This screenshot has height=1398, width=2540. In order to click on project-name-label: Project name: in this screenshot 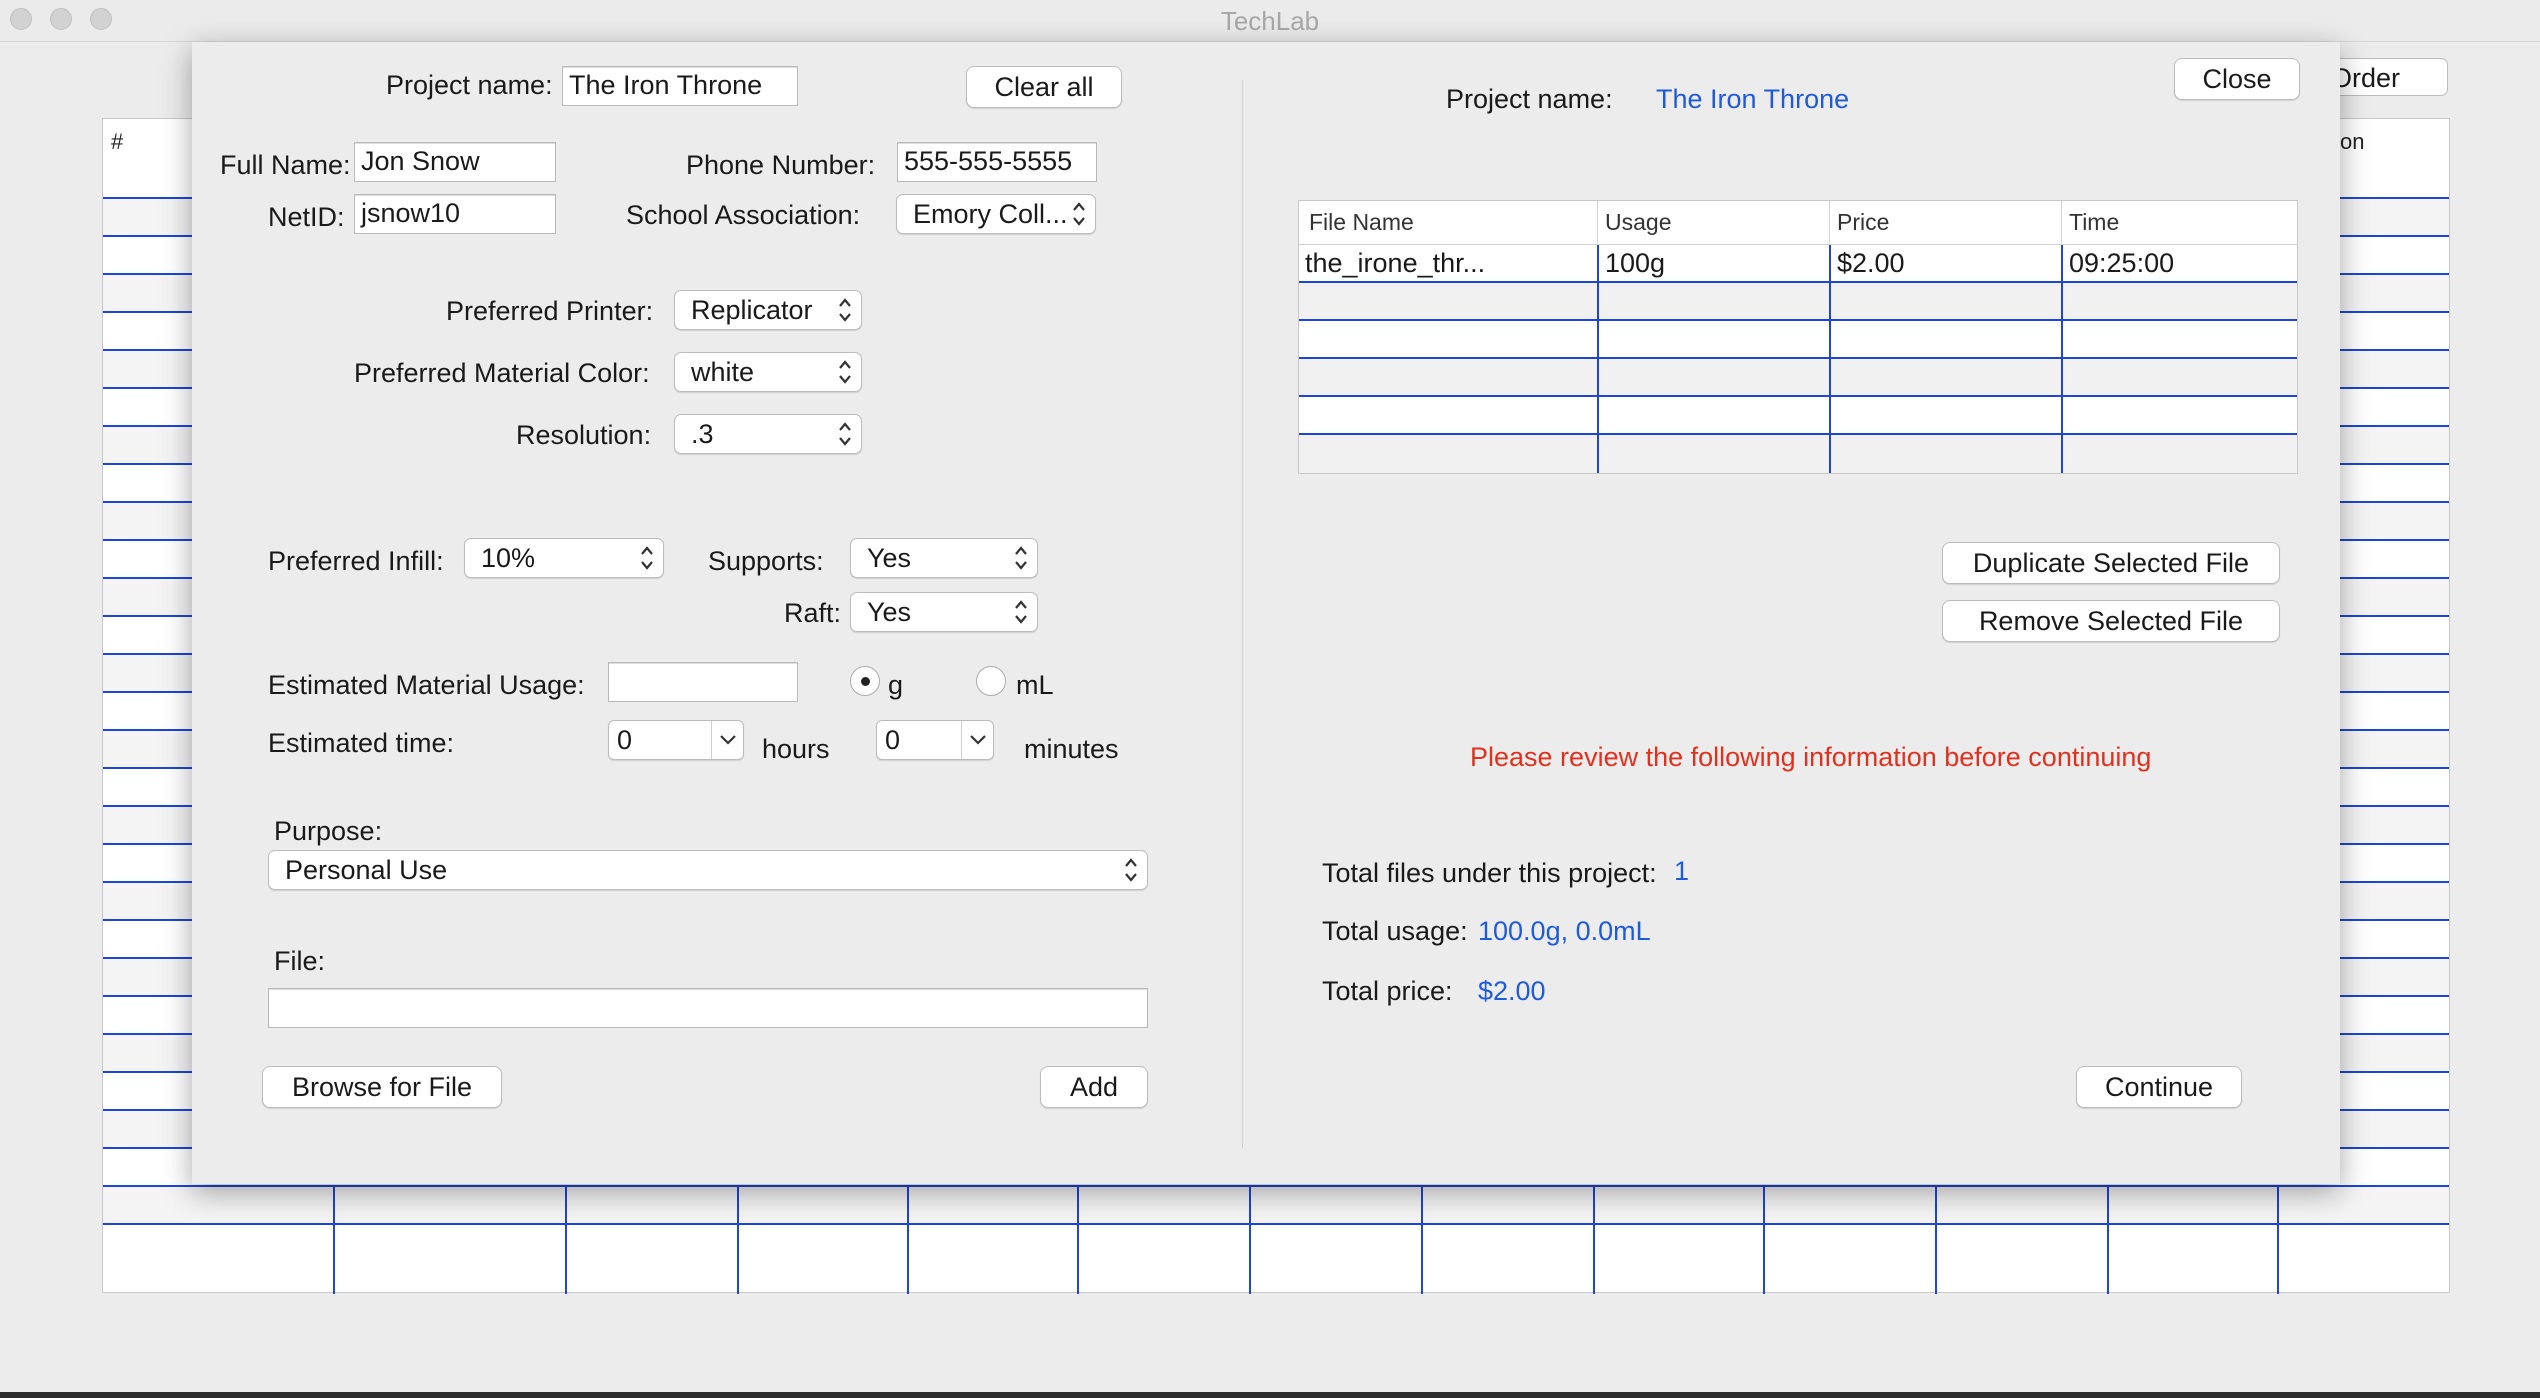, I will do `click(469, 85)`.